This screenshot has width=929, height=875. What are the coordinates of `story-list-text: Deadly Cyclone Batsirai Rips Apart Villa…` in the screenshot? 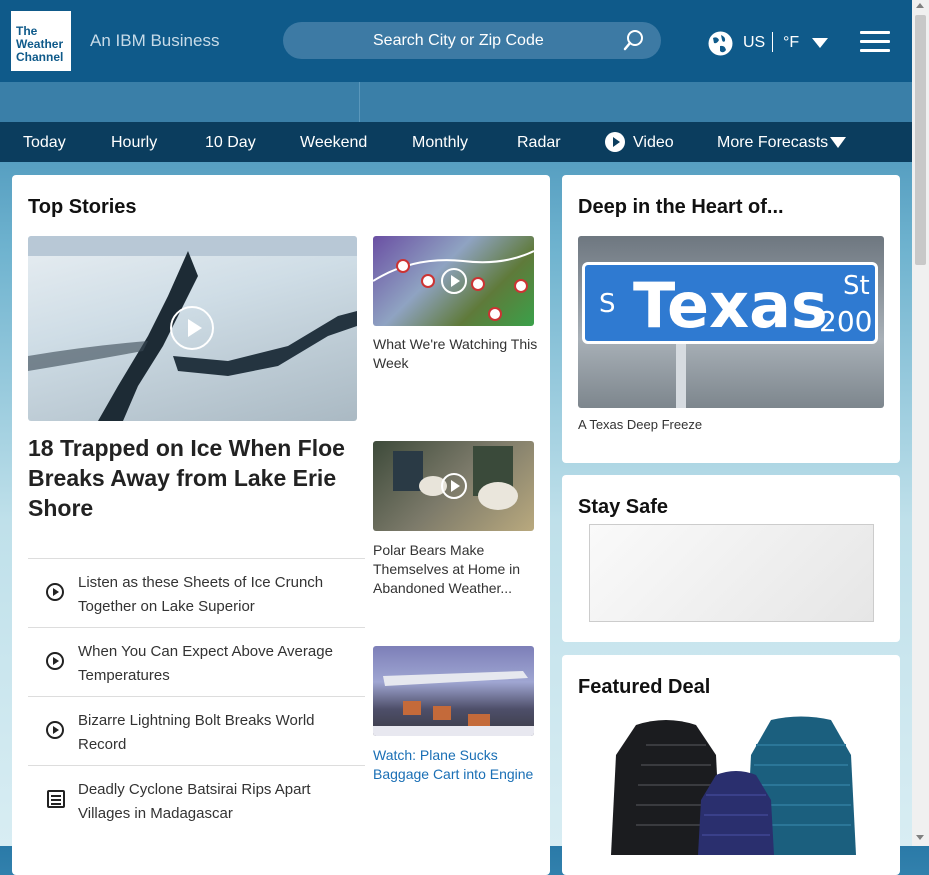 It's located at (218, 802).